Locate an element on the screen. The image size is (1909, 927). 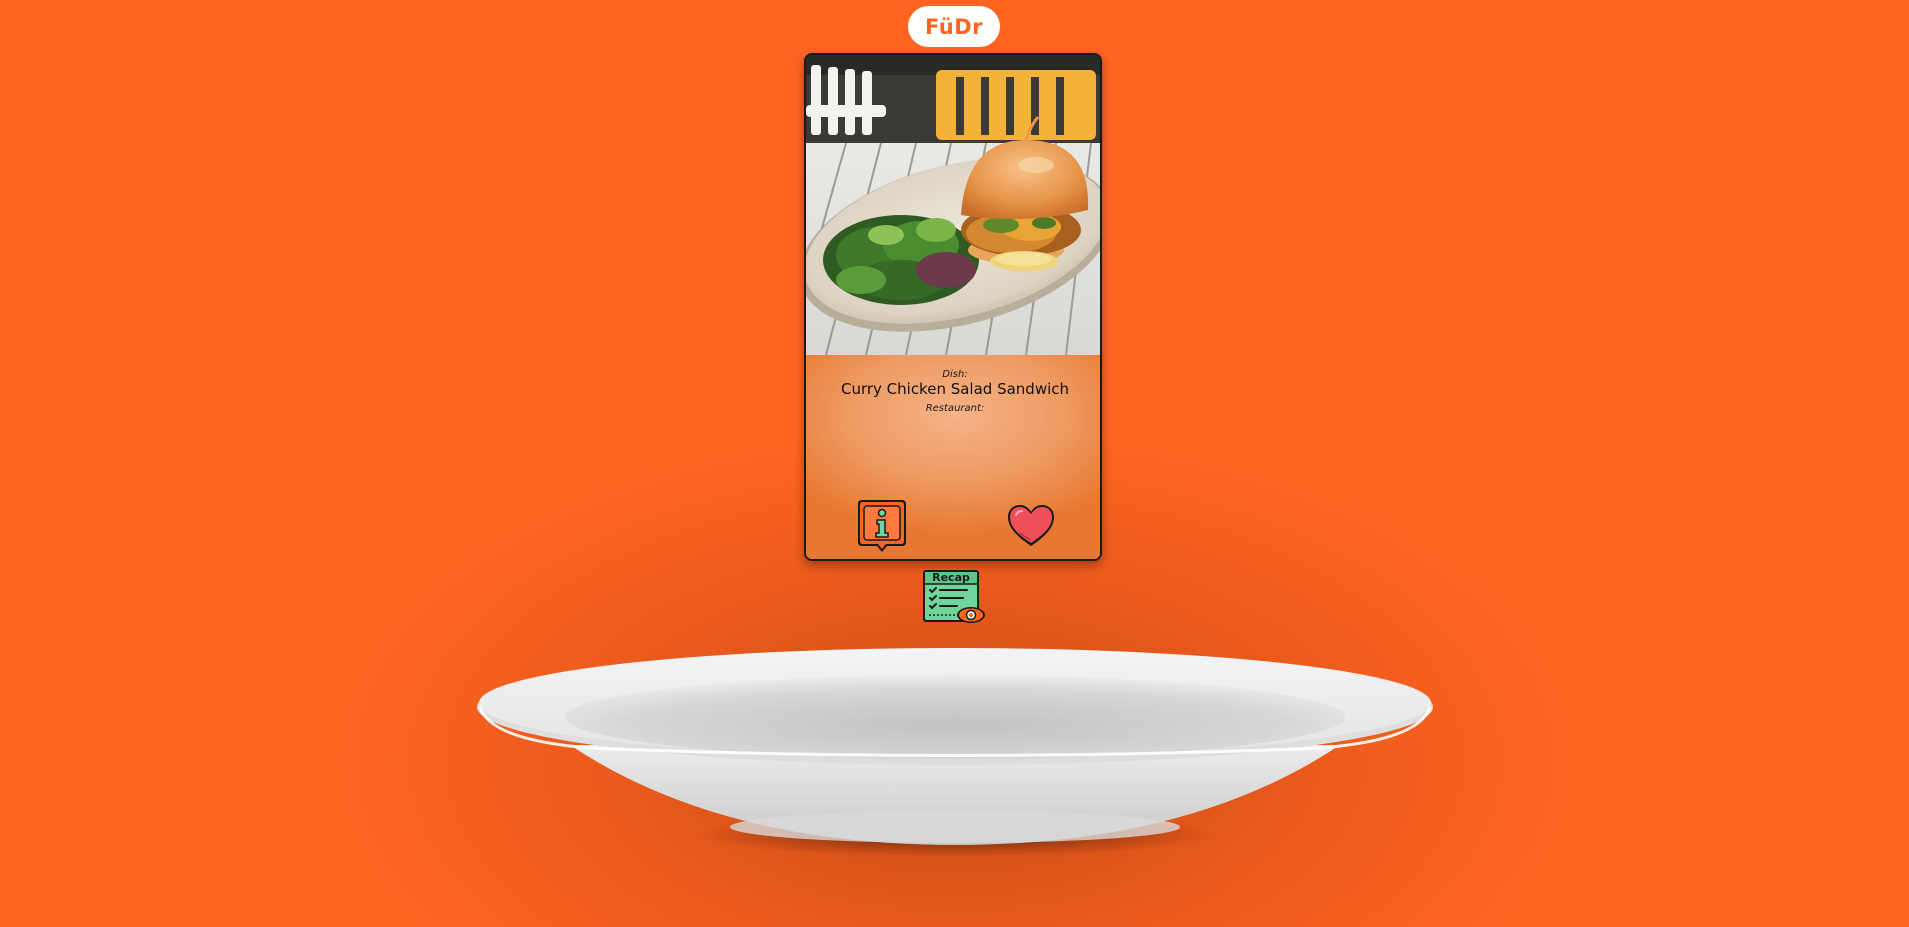
dish-photo-illustration is located at coordinates (953, 205).